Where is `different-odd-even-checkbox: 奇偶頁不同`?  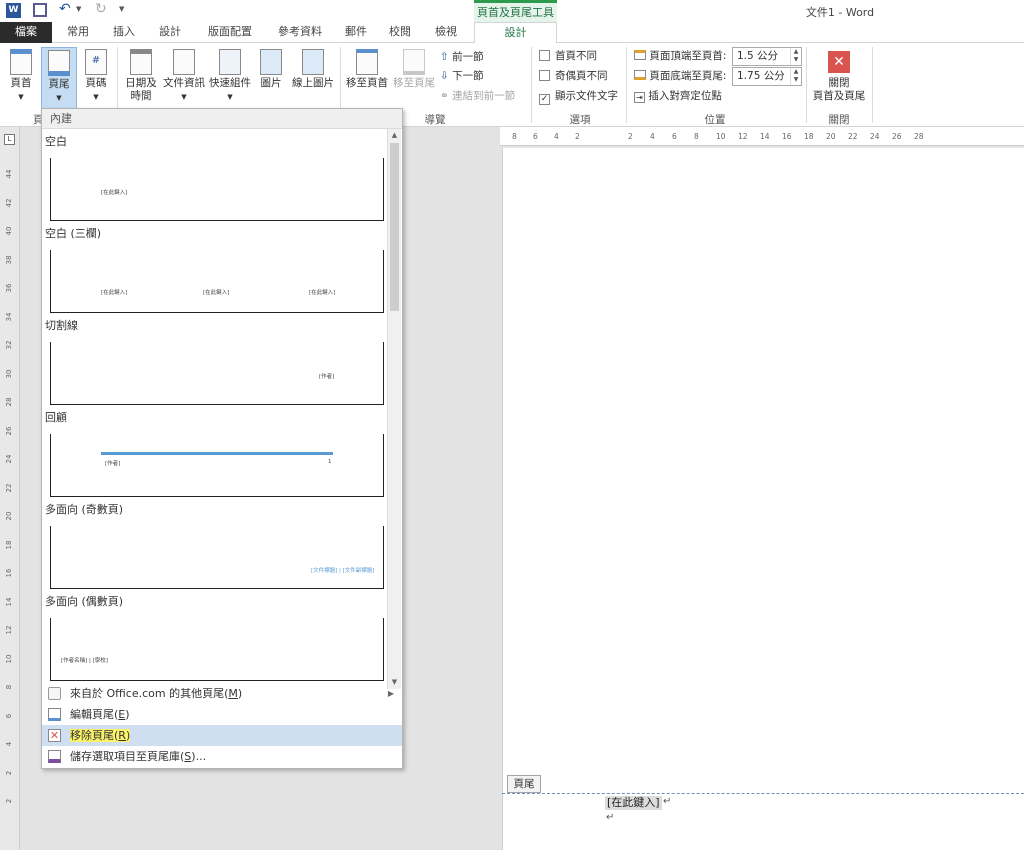 different-odd-even-checkbox: 奇偶頁不同 is located at coordinates (573, 76).